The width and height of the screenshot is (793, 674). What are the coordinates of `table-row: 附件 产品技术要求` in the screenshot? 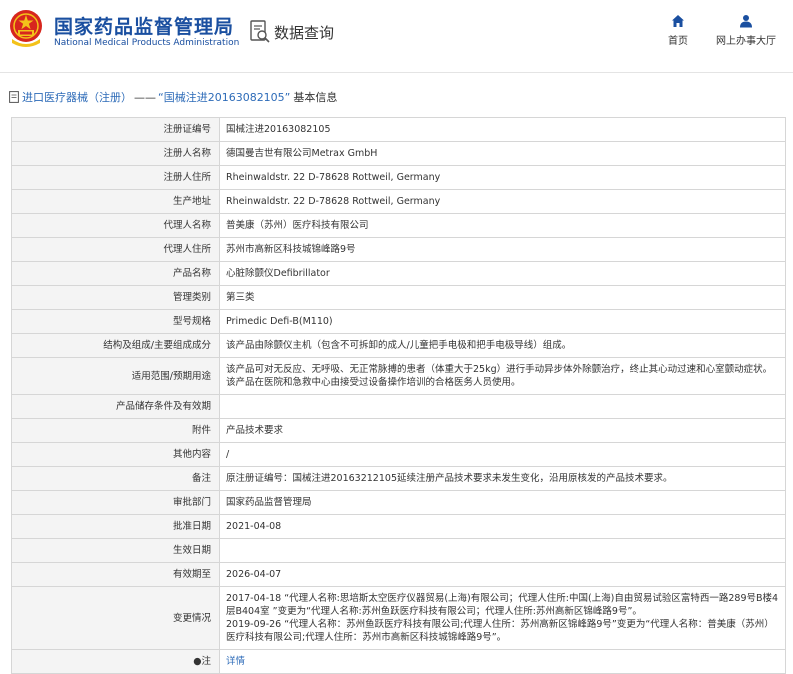 It's located at (398, 430).